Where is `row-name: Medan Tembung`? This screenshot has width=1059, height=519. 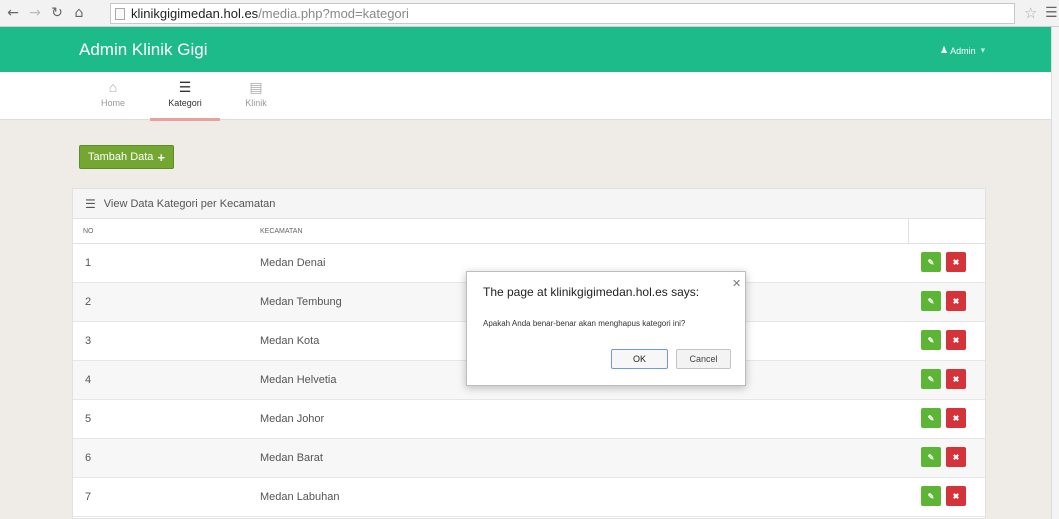
row-name: Medan Tembung is located at coordinates (301, 302).